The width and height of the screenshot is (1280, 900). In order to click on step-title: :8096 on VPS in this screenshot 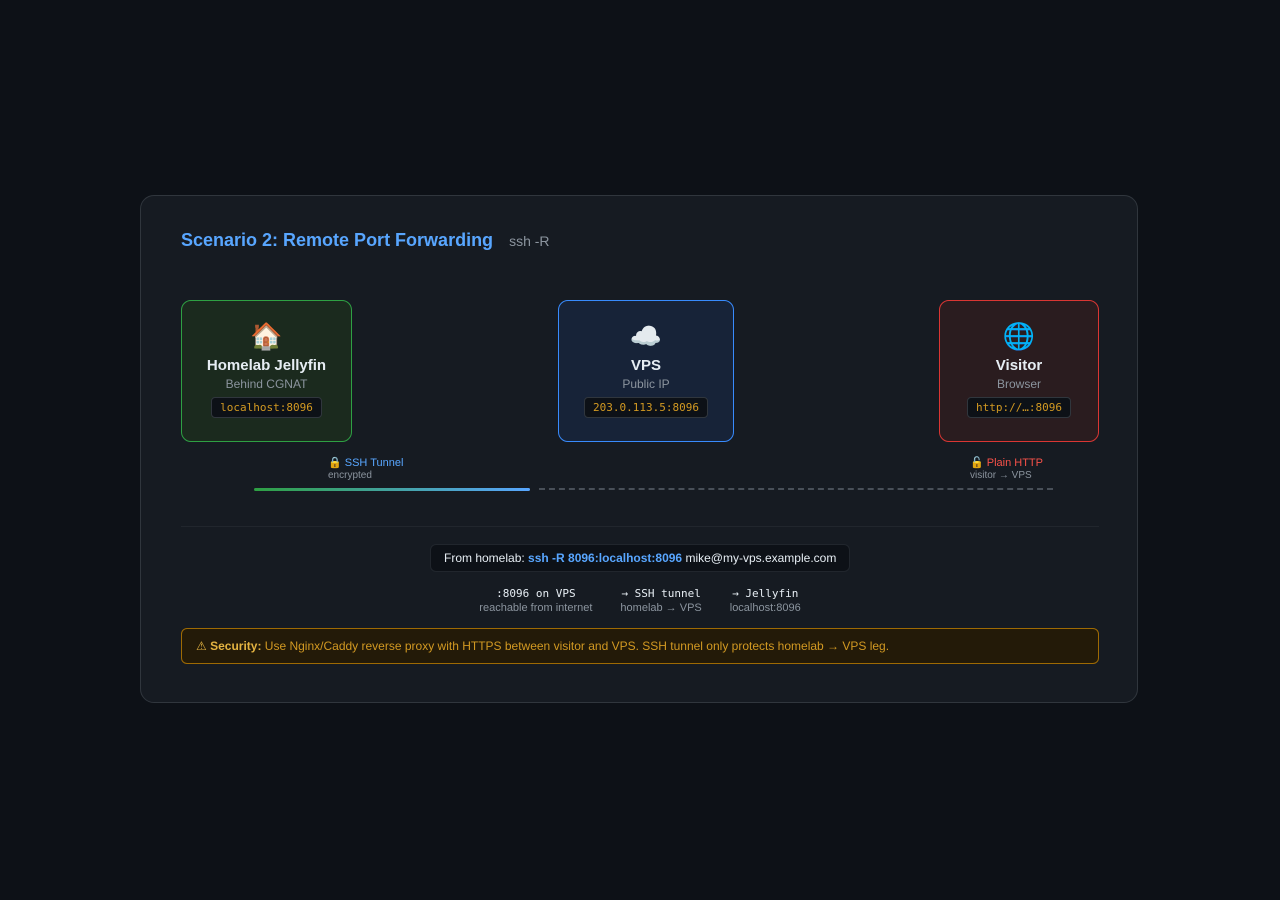, I will do `click(536, 593)`.